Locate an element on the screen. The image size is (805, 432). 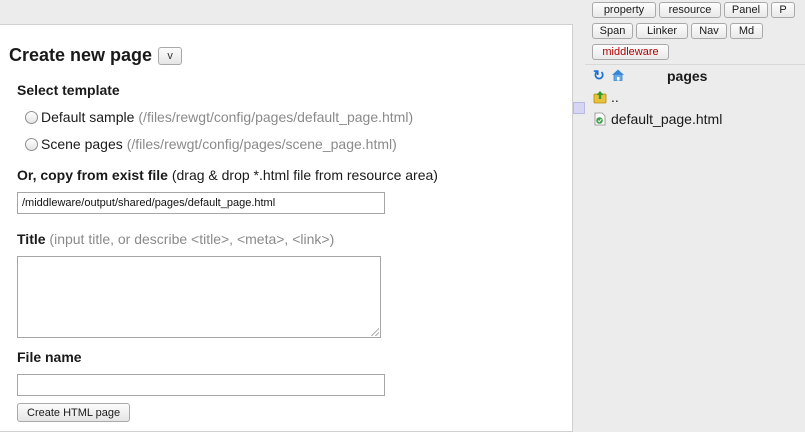
refresh-icon: ↻ is located at coordinates (599, 75).